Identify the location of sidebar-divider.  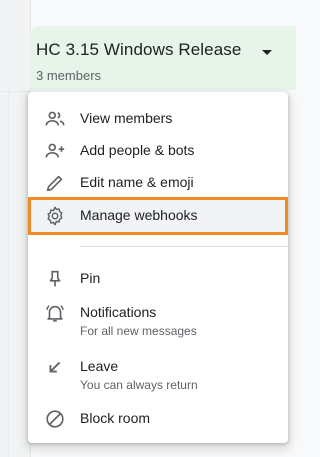
(15, 91).